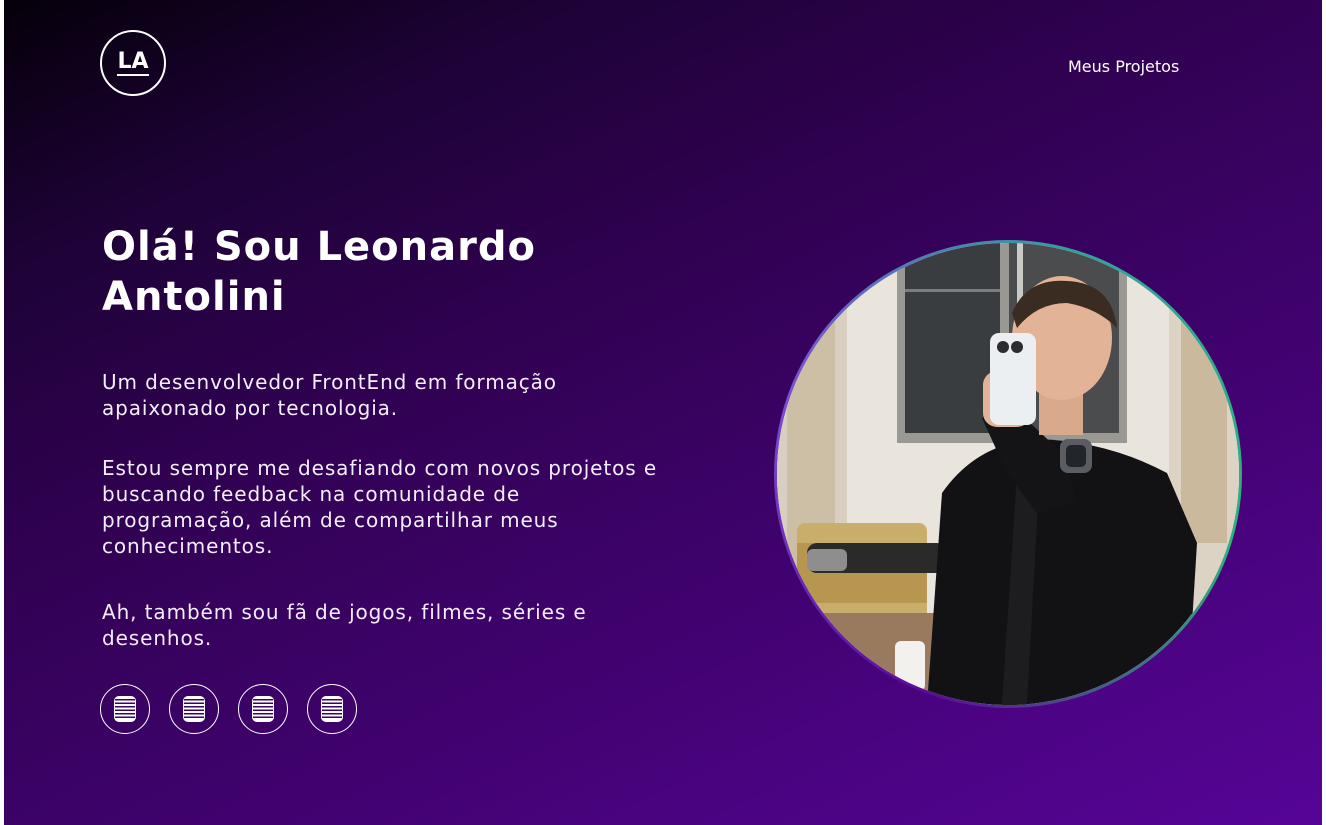  I want to click on hero-title: Olá! Sou Leonardo Antolini, so click(319, 272).